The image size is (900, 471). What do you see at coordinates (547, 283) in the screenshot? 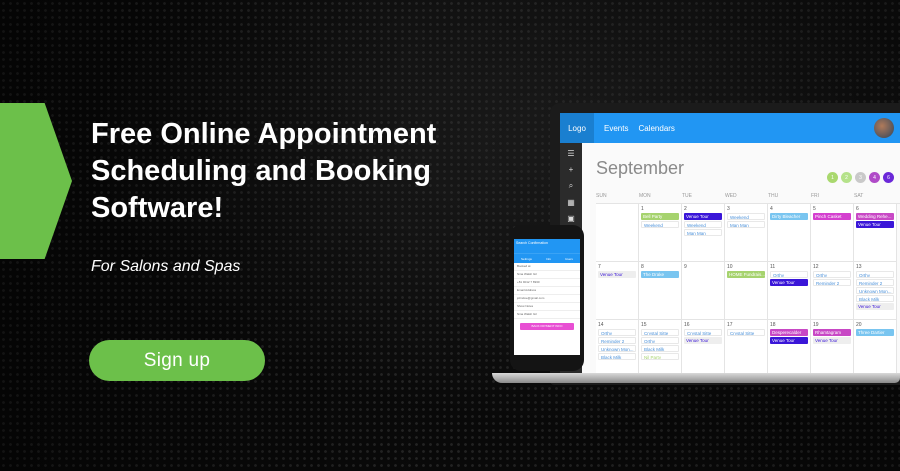
I see `phone-field: +81 9012 7 8930` at bounding box center [547, 283].